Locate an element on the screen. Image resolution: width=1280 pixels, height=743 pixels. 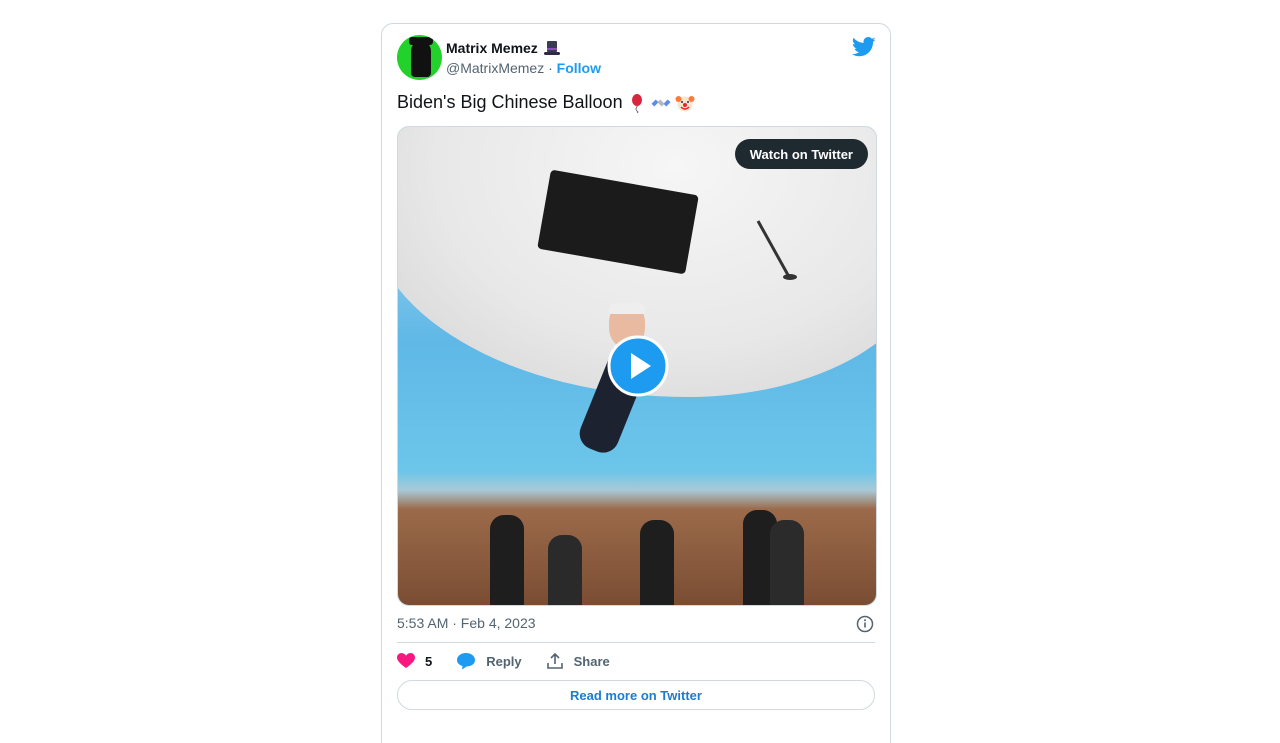
like-button: 5 is located at coordinates (414, 661).